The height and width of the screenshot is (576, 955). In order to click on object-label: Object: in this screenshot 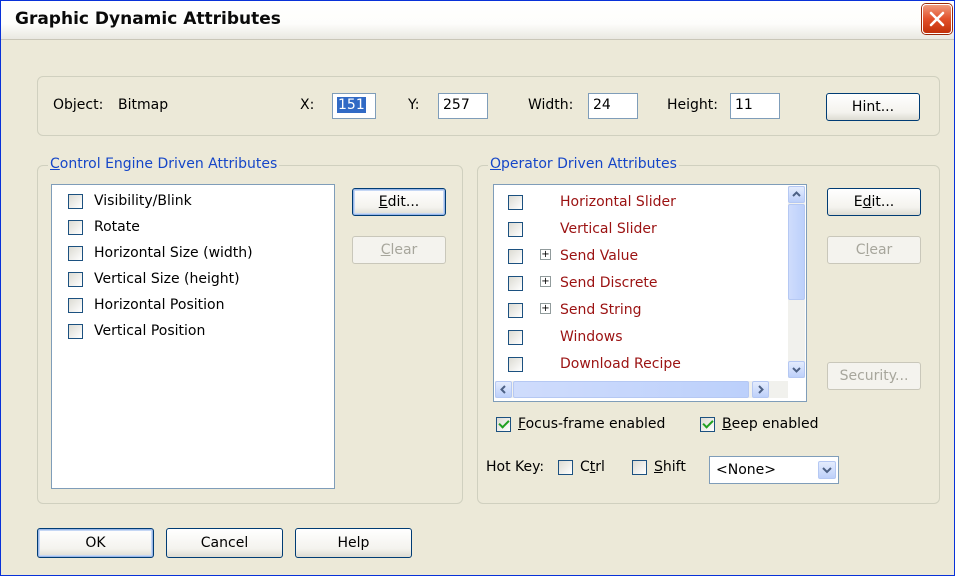, I will do `click(78, 105)`.